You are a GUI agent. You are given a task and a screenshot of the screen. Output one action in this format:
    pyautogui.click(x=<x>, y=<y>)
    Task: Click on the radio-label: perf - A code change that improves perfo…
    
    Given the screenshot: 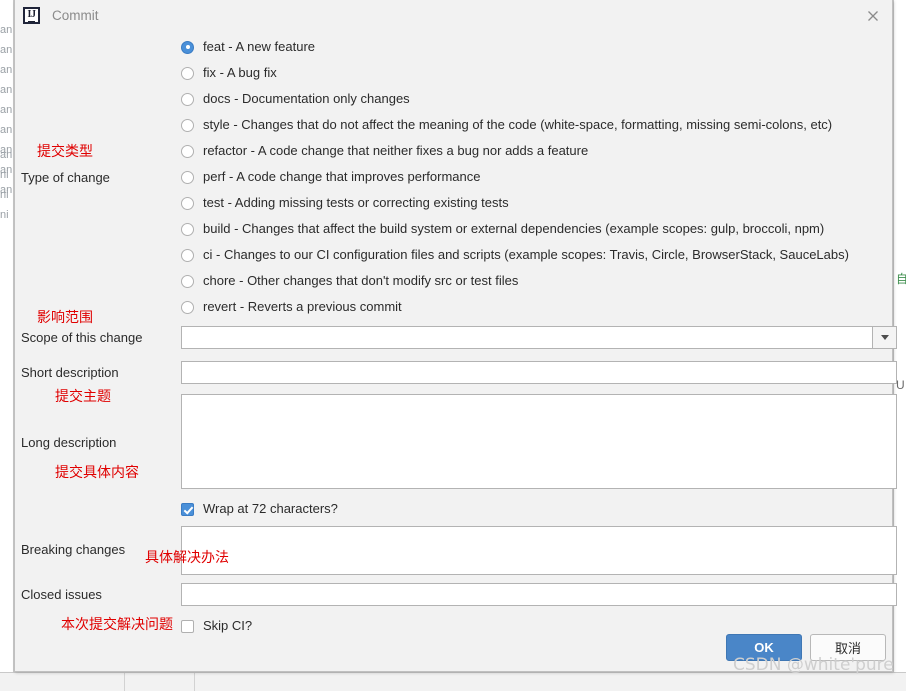 What is the action you would take?
    pyautogui.click(x=342, y=176)
    